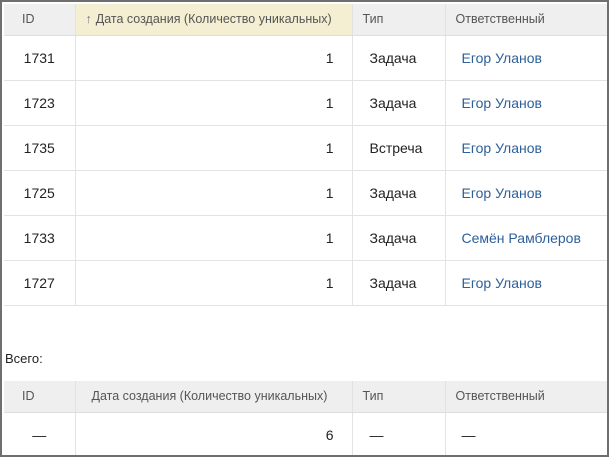  I want to click on totals-cell-count: 6, so click(214, 433).